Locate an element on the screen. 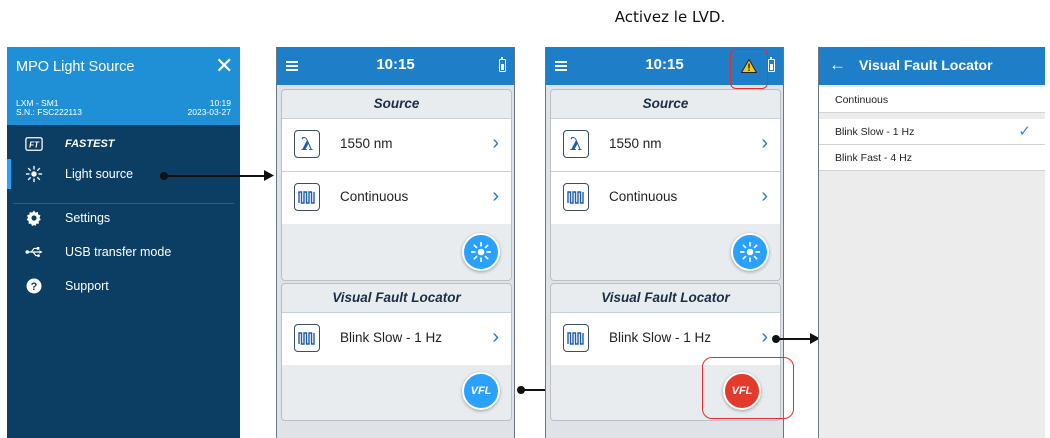  menu-item-label: USB transfer mode is located at coordinates (118, 252).